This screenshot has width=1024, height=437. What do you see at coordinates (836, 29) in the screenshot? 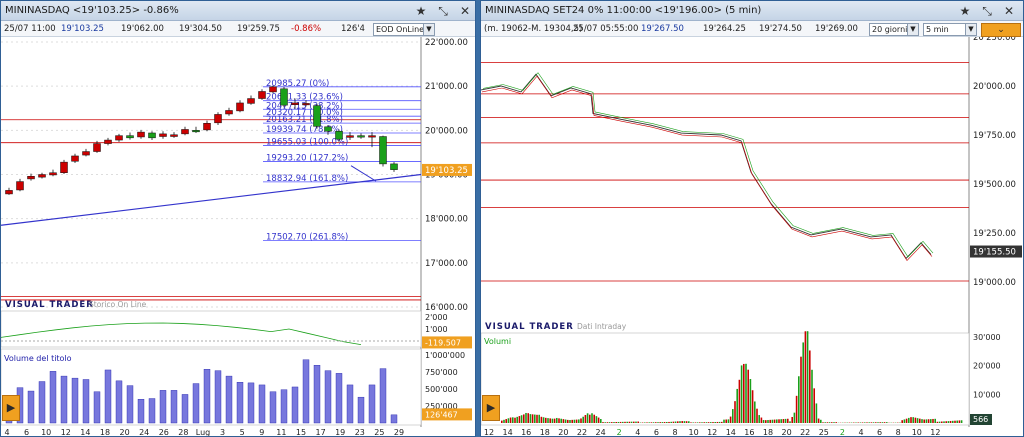
I see `right-info-v3: 19'269.00` at bounding box center [836, 29].